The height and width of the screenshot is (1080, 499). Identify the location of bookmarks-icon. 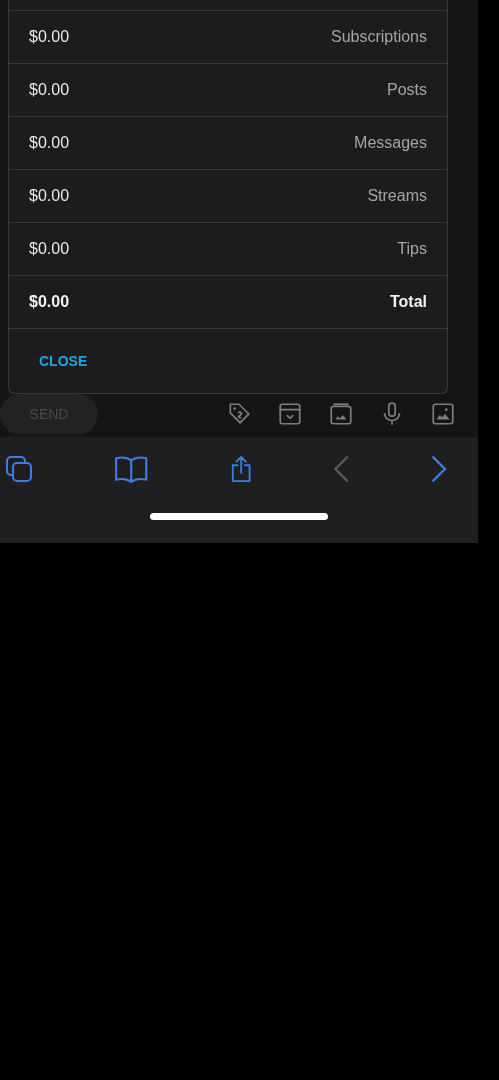
(131, 469).